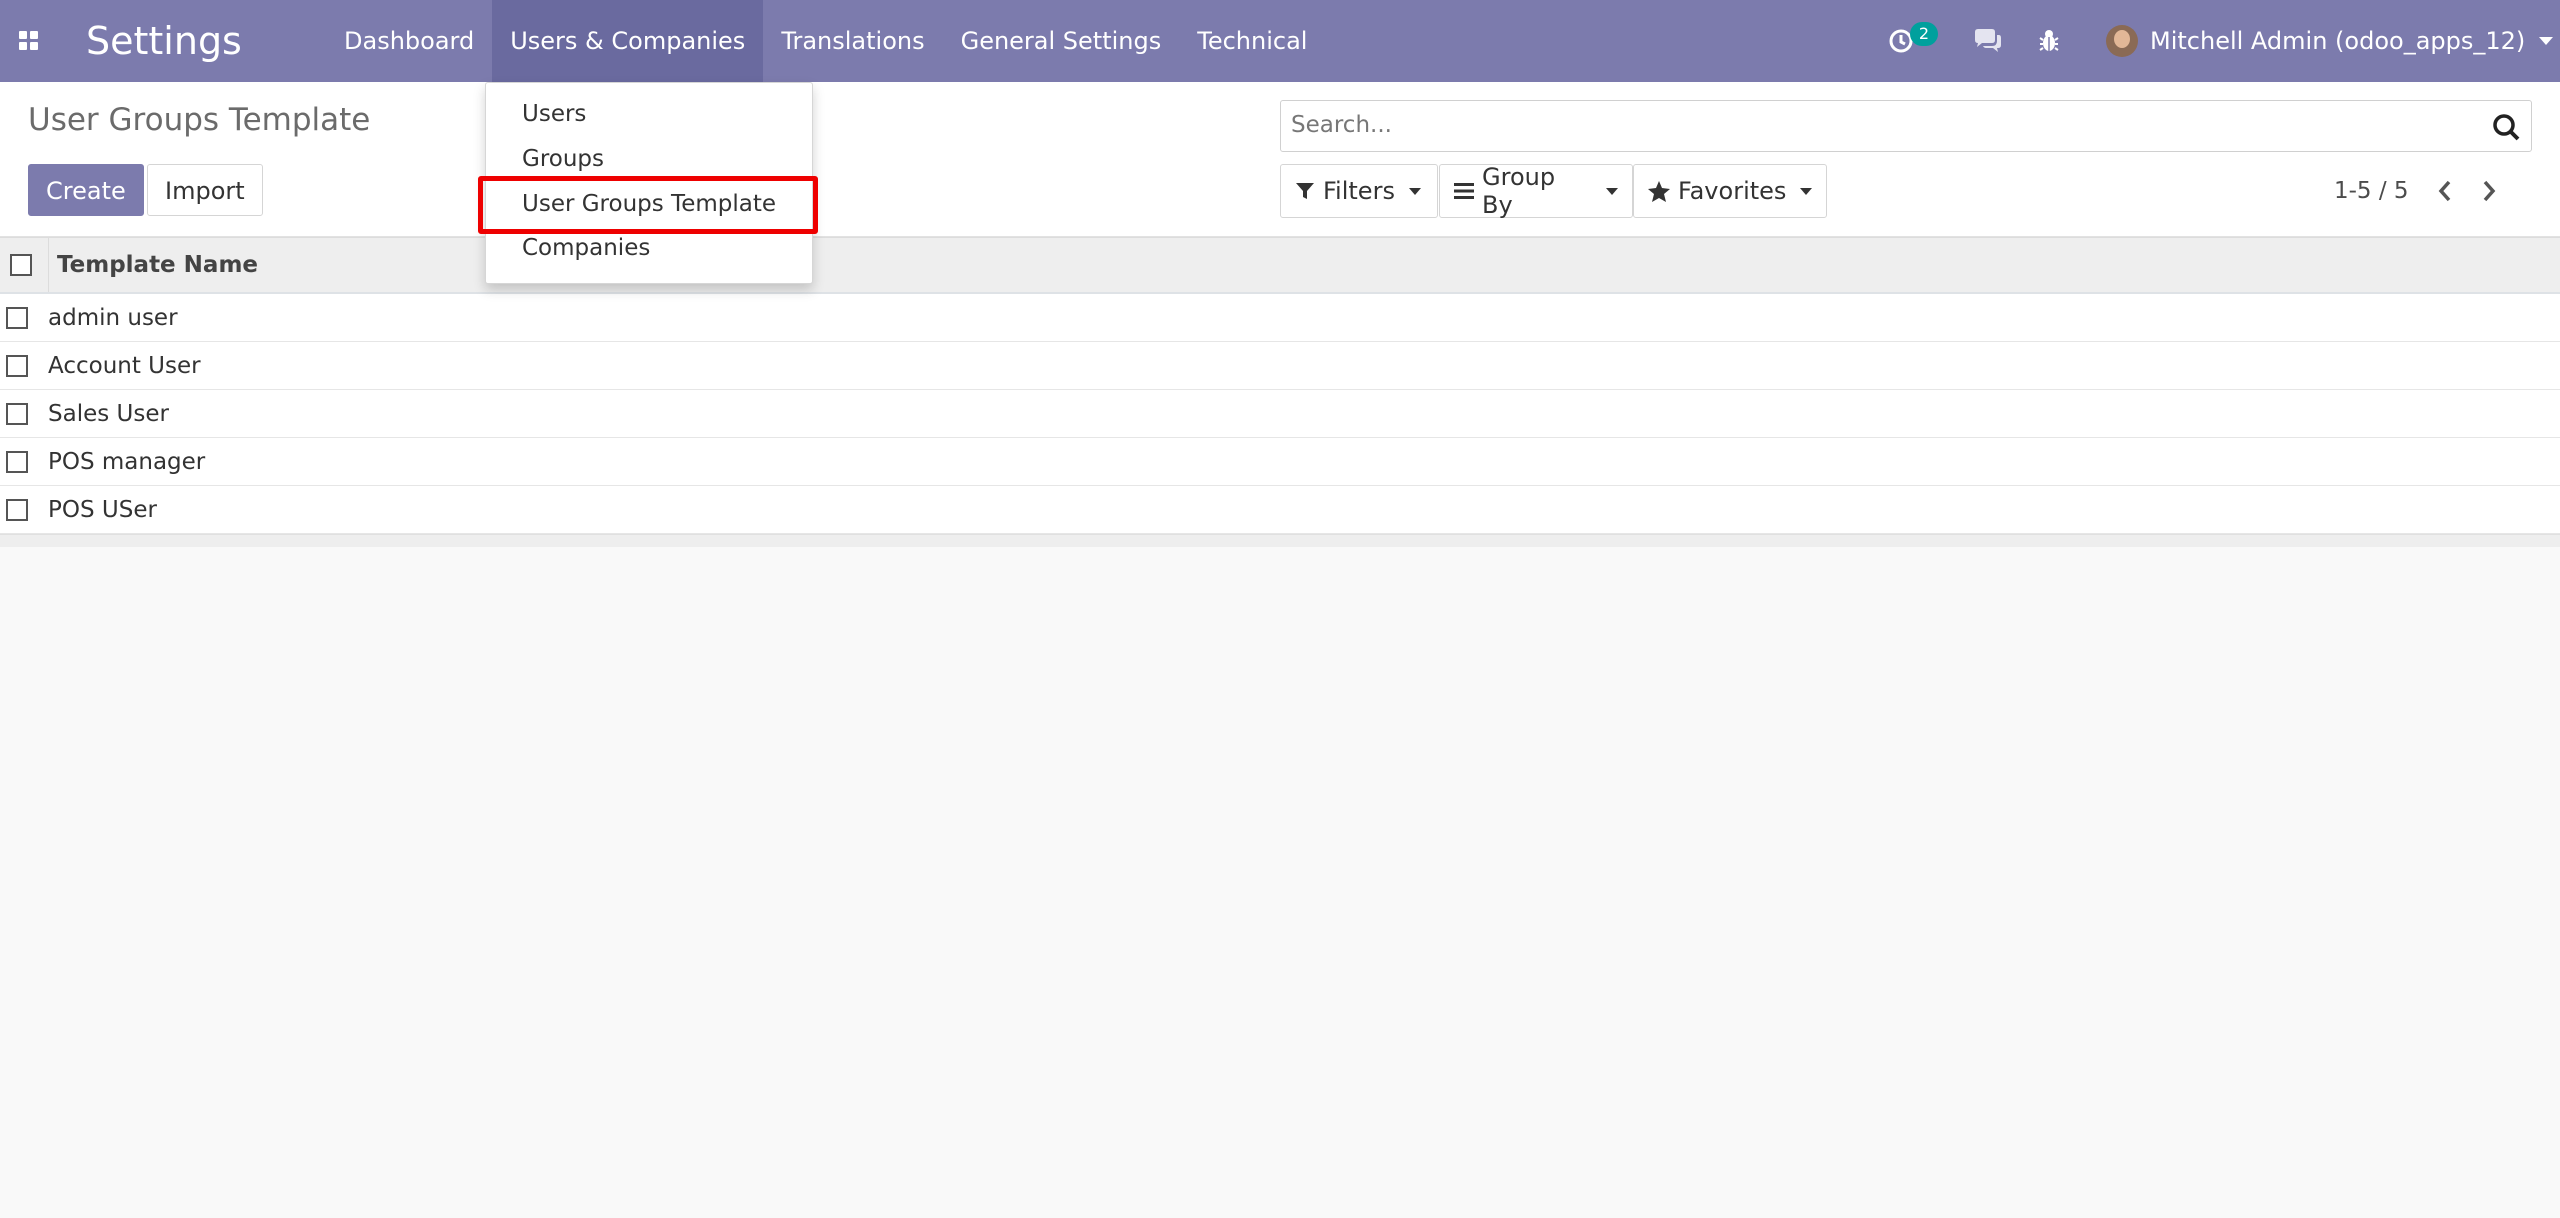 The image size is (2560, 1218). I want to click on search-icon, so click(2506, 129).